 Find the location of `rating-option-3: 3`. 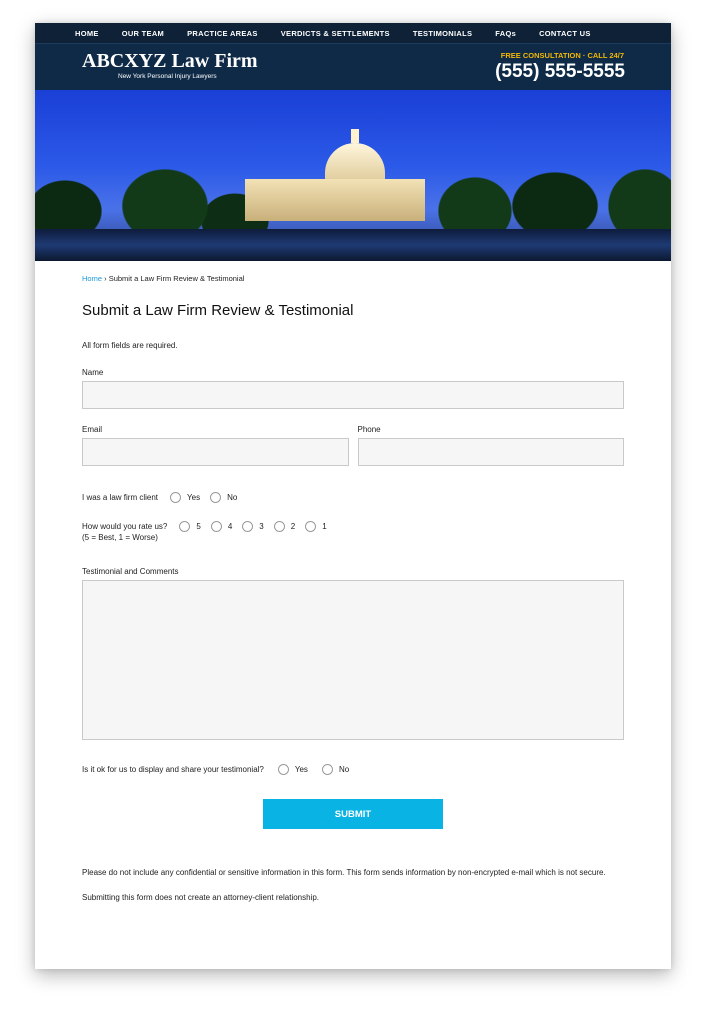

rating-option-3: 3 is located at coordinates (253, 526).